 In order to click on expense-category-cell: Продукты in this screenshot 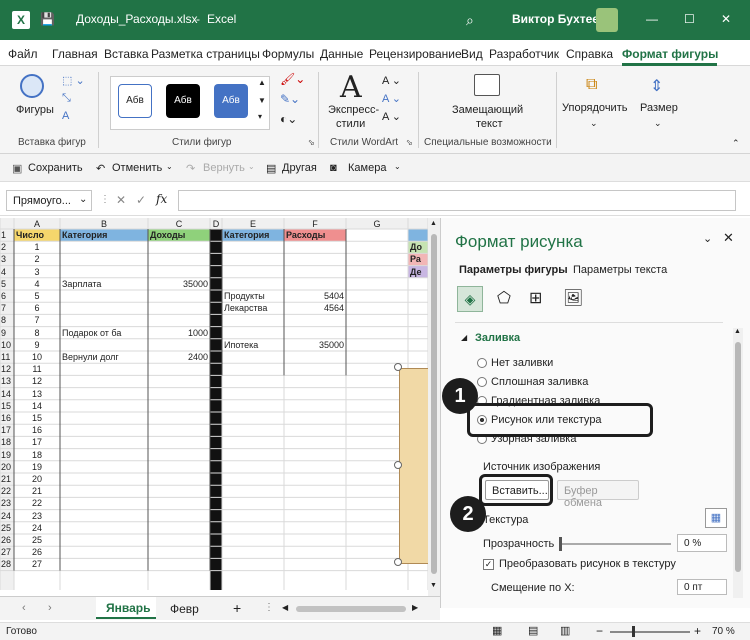, I will do `click(253, 296)`.